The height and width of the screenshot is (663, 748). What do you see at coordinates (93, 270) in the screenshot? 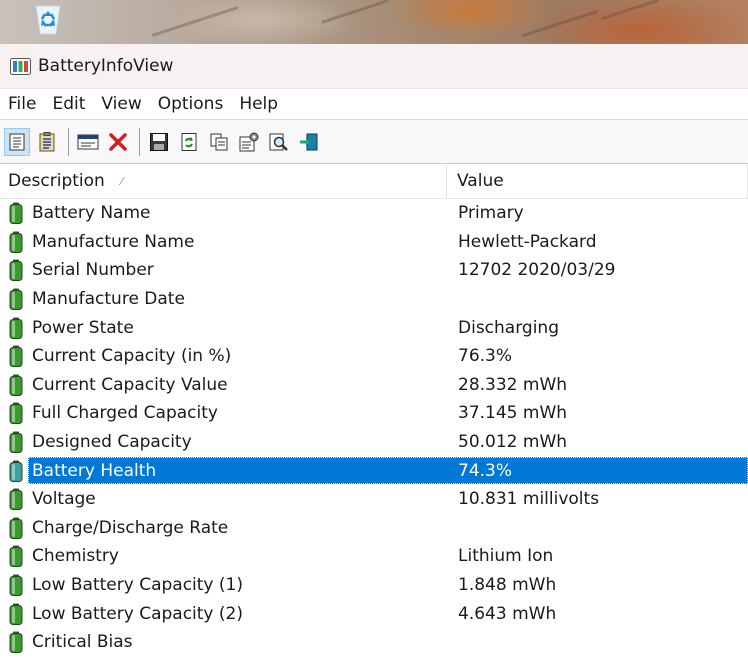
I see `item-description: Serial Number` at bounding box center [93, 270].